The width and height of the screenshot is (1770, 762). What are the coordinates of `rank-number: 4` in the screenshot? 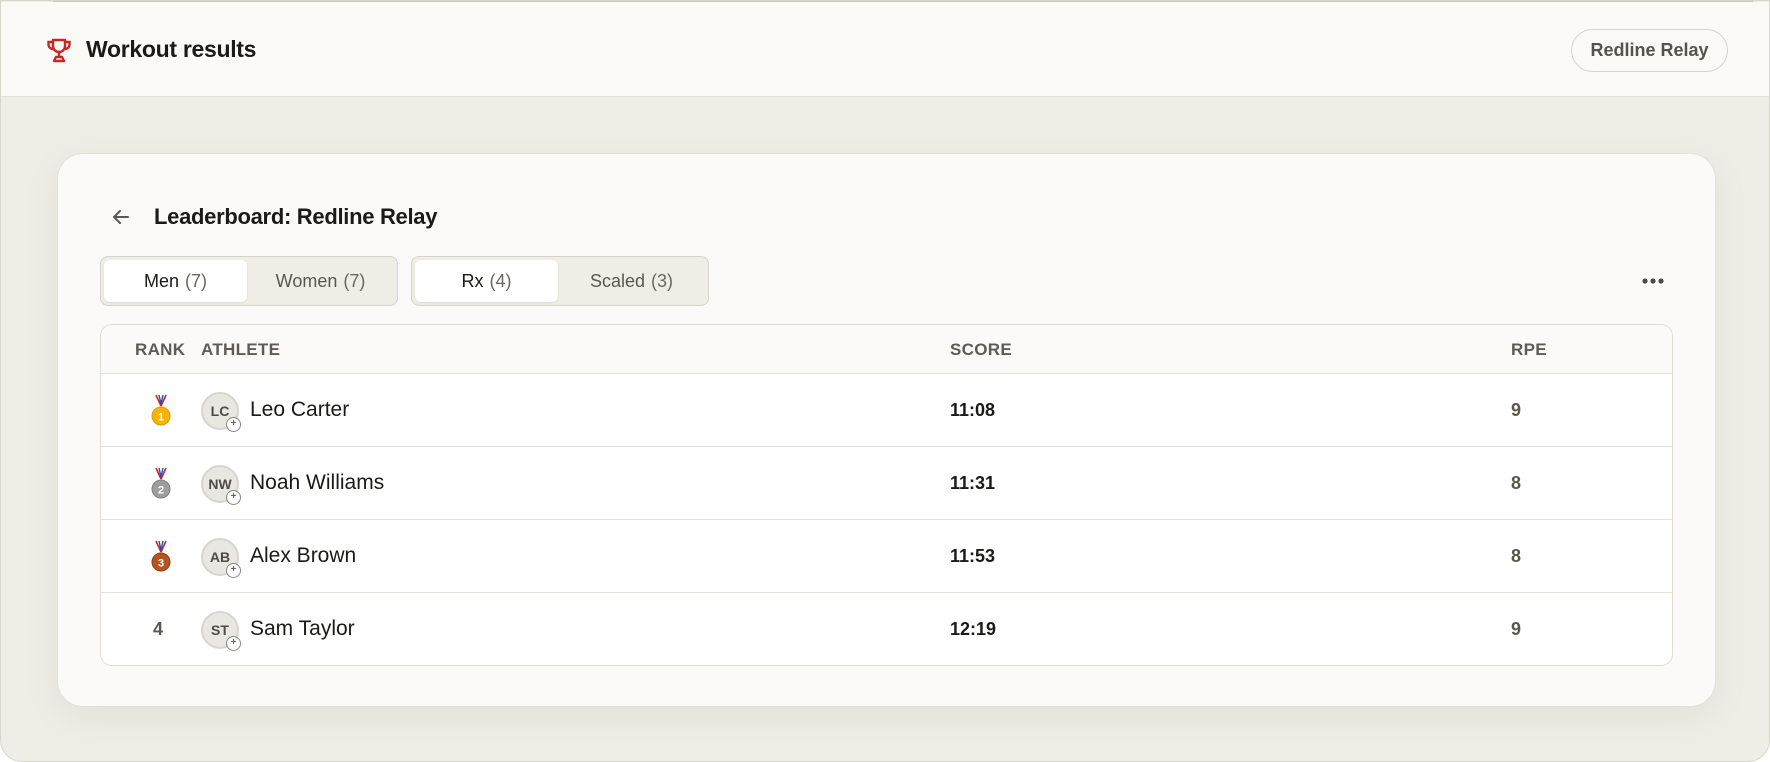 It's located at (158, 629).